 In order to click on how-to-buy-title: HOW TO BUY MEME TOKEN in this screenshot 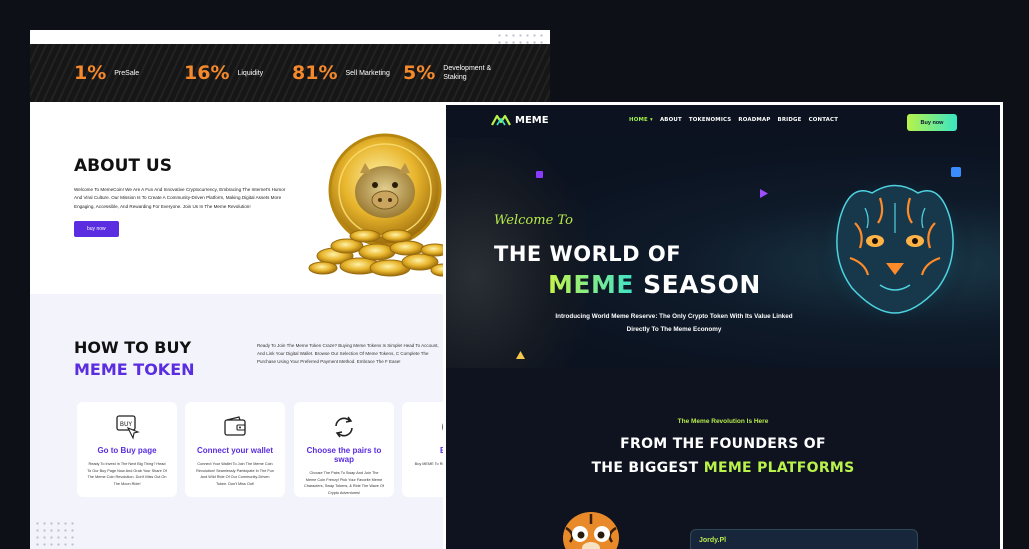, I will do `click(134, 359)`.